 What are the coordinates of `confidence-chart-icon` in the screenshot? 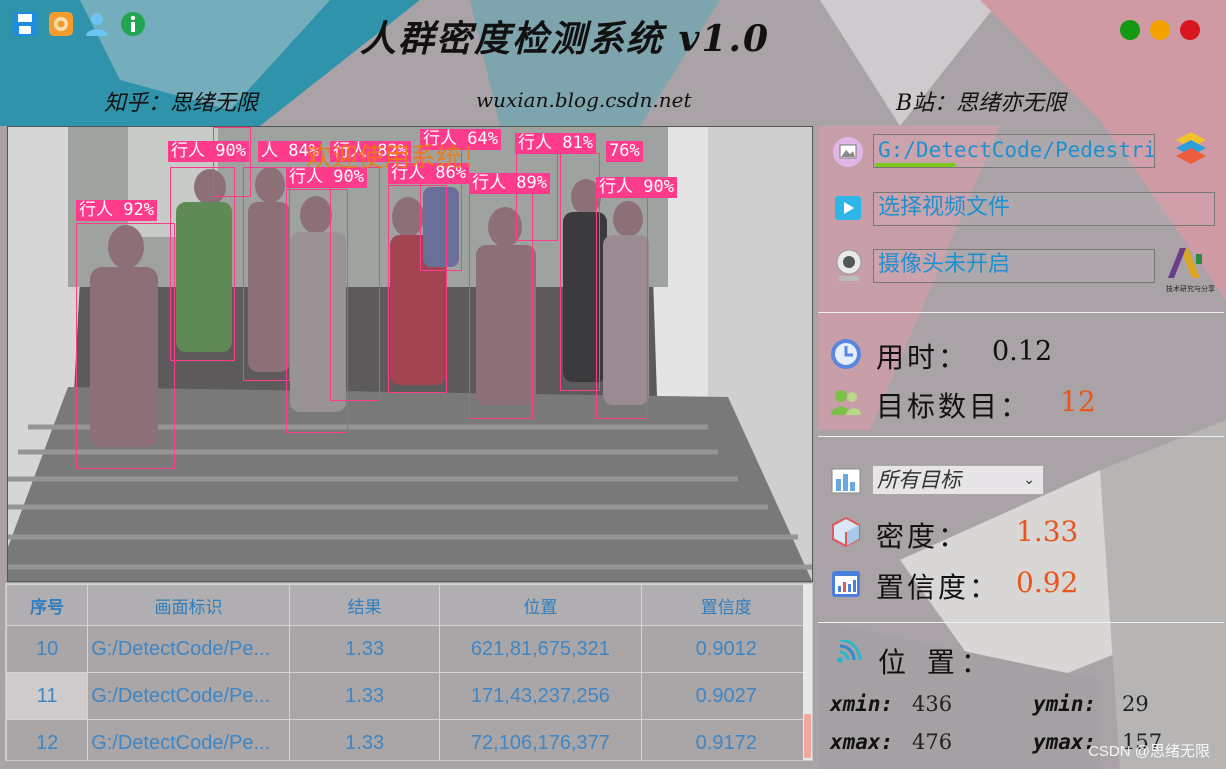 It's located at (846, 584).